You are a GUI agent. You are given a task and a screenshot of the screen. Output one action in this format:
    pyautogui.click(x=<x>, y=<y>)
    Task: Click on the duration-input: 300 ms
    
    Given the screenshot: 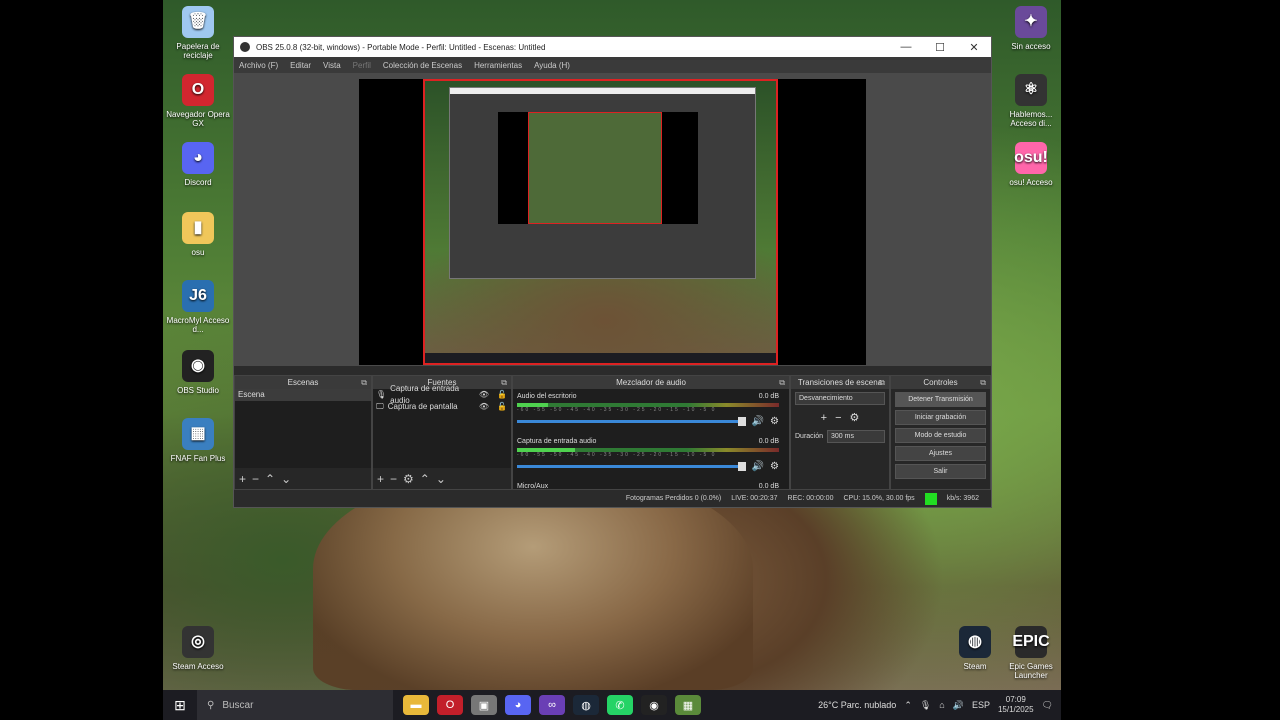 What is the action you would take?
    pyautogui.click(x=856, y=436)
    